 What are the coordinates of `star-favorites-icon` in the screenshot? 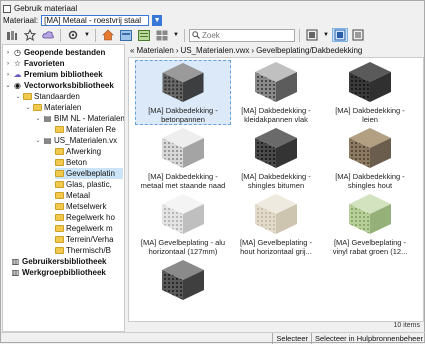 It's located at (30, 35).